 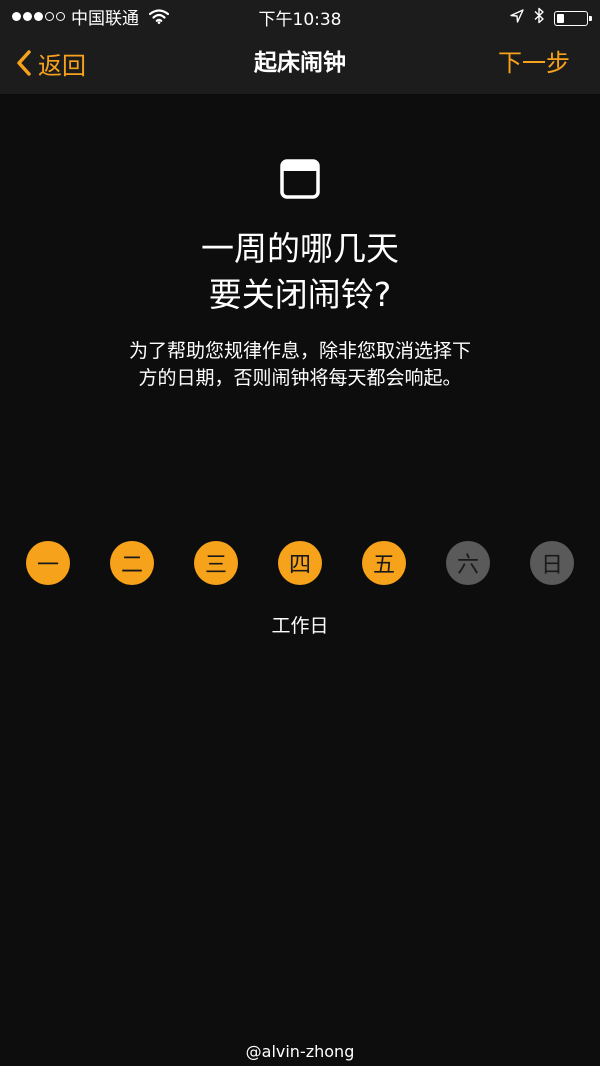 I want to click on status-right, so click(x=551, y=18).